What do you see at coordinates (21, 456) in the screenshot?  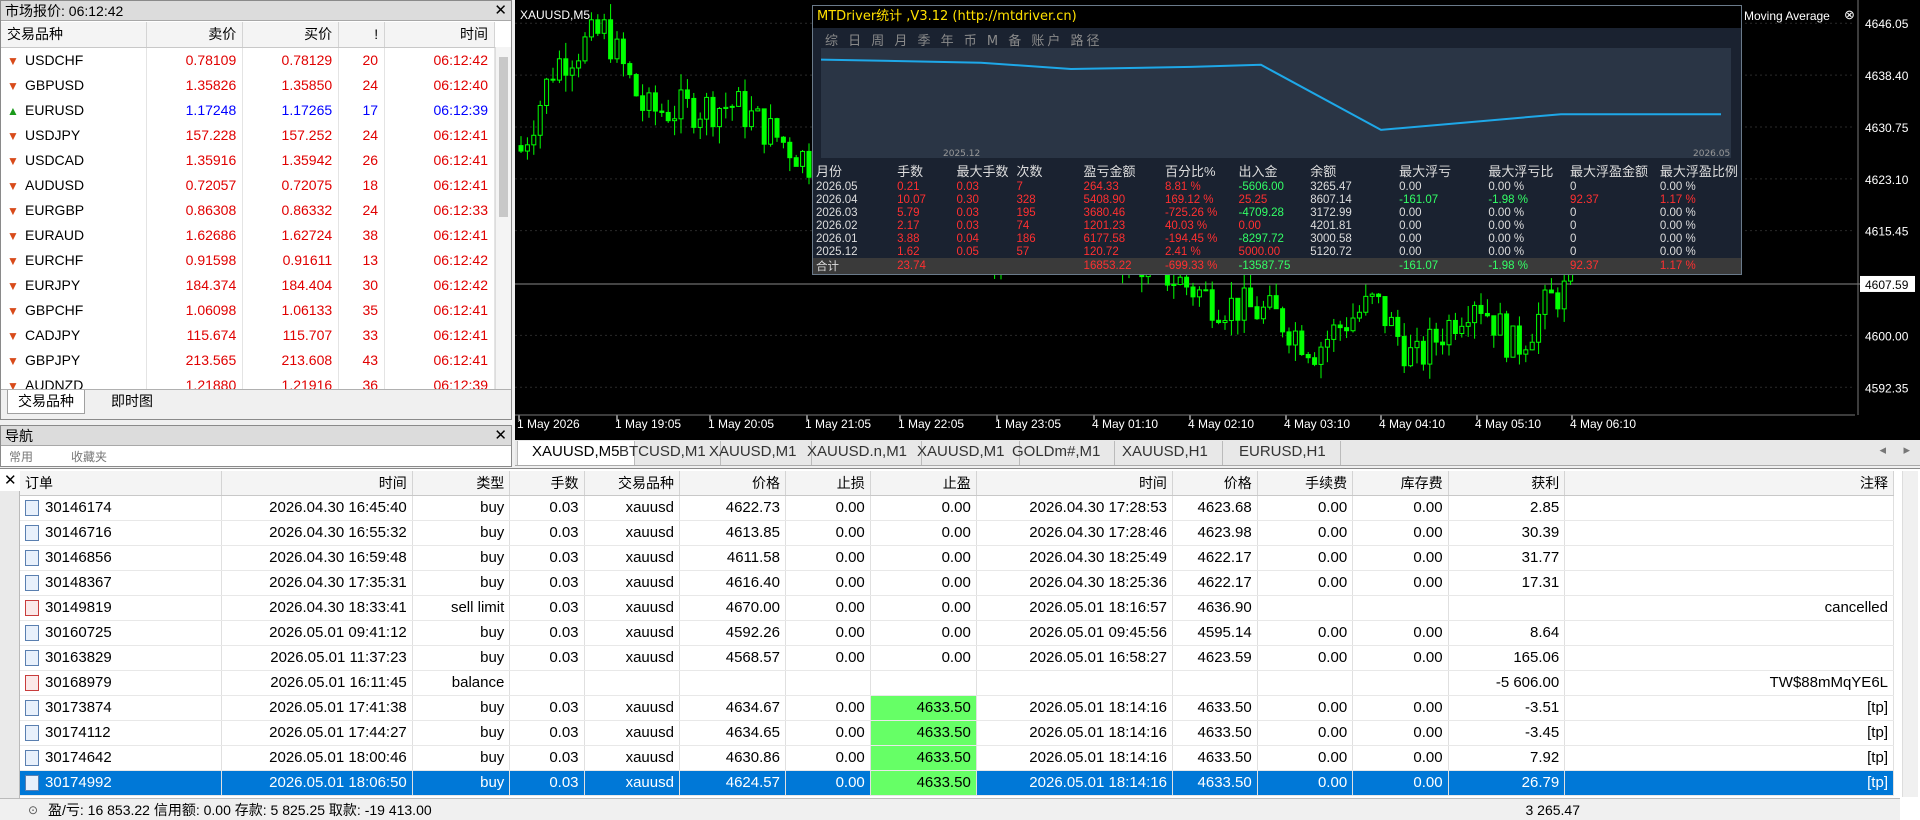 I see `tab-common: 常用` at bounding box center [21, 456].